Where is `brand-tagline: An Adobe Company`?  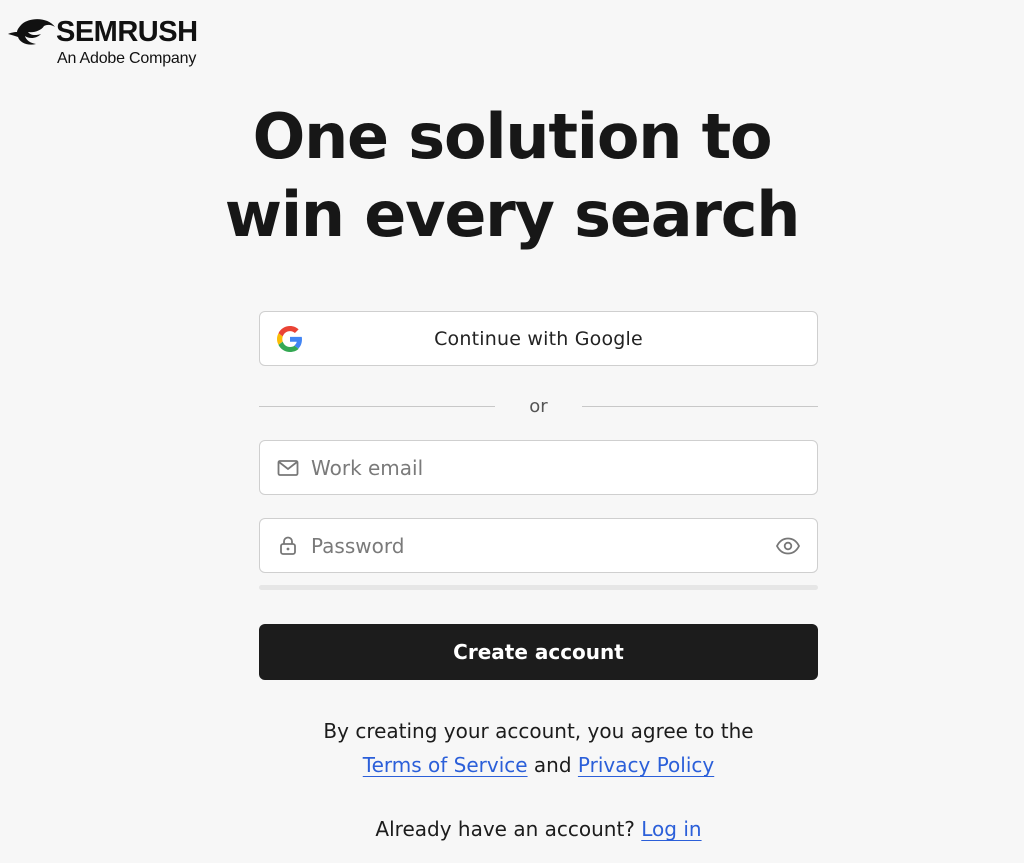 brand-tagline: An Adobe Company is located at coordinates (127, 58).